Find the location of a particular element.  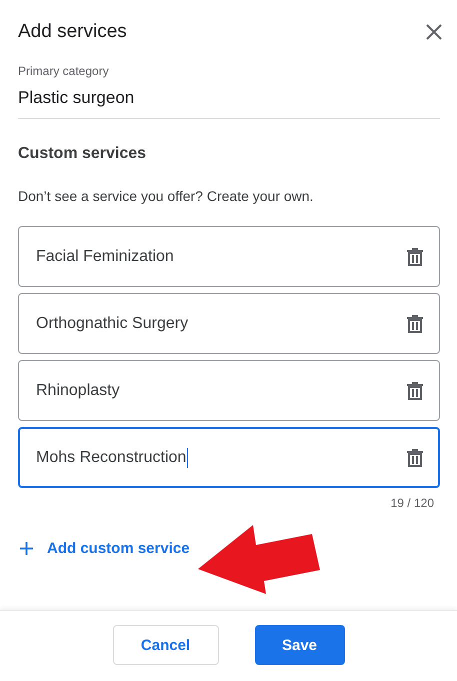

field-value: Orthognathic Surgery is located at coordinates (112, 323).